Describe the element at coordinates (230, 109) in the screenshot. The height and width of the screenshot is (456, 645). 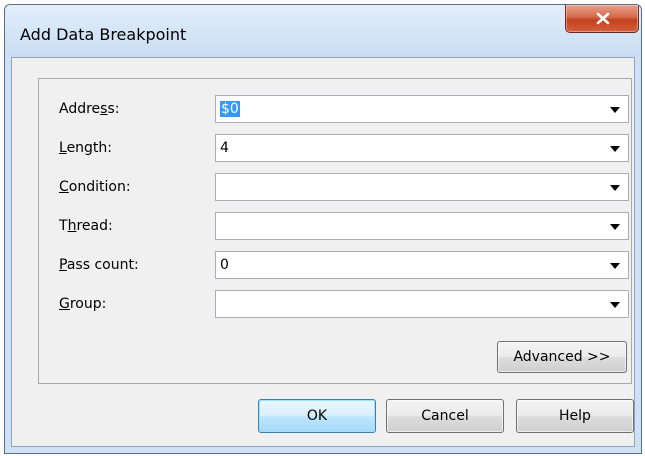
I see `address-value: $0` at that location.